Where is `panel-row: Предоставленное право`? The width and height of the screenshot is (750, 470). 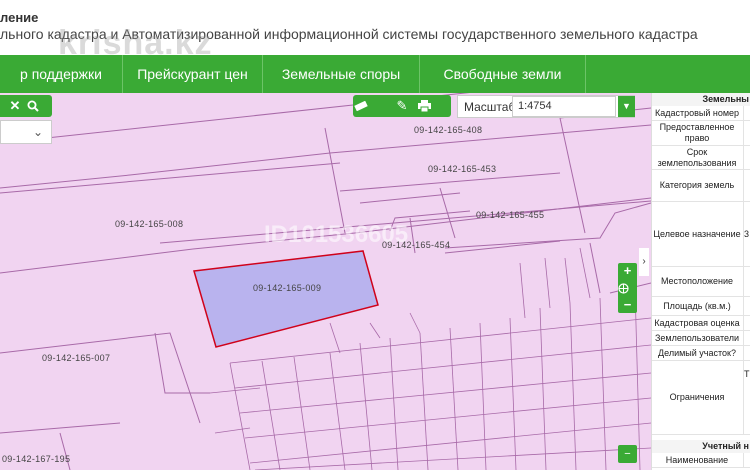 panel-row: Предоставленное право is located at coordinates (701, 133).